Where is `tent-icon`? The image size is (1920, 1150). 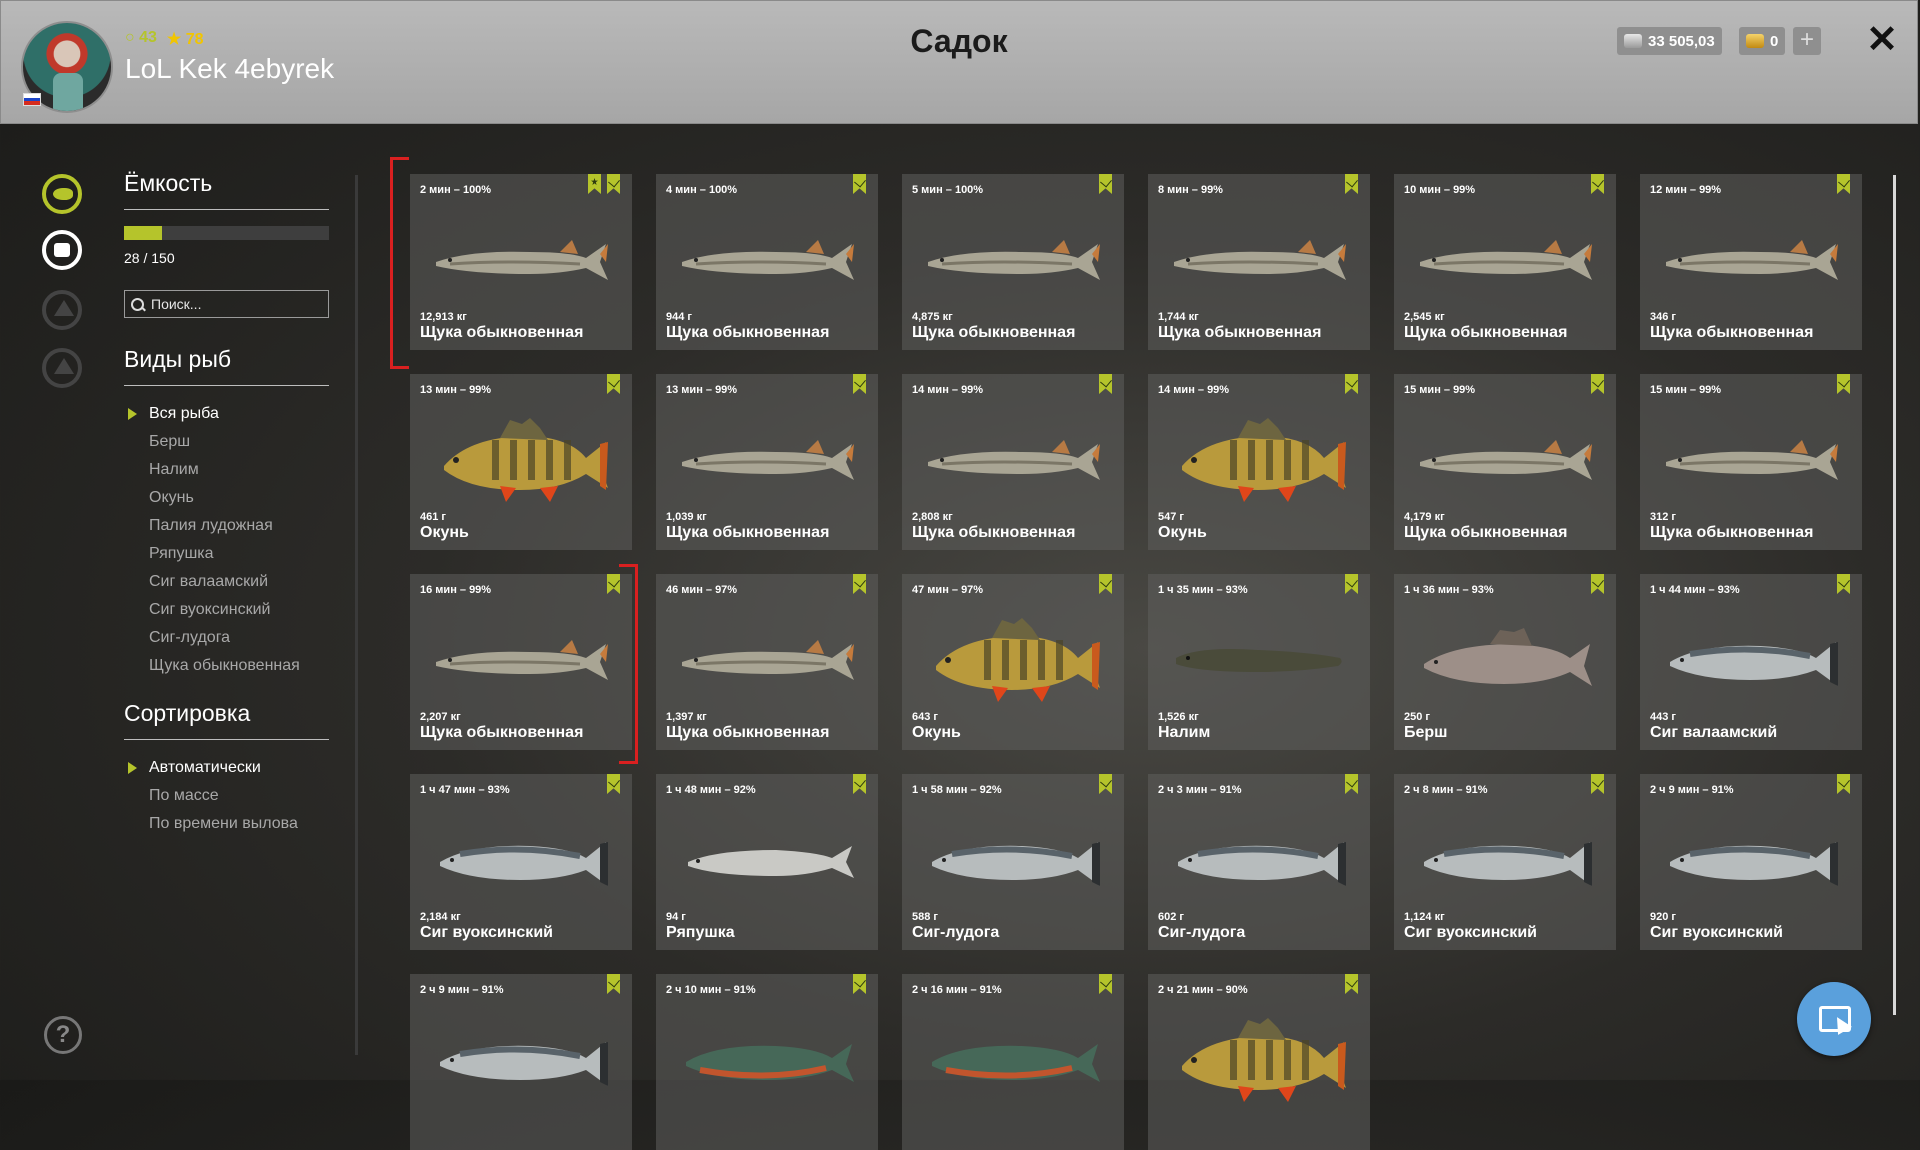 tent-icon is located at coordinates (62, 310).